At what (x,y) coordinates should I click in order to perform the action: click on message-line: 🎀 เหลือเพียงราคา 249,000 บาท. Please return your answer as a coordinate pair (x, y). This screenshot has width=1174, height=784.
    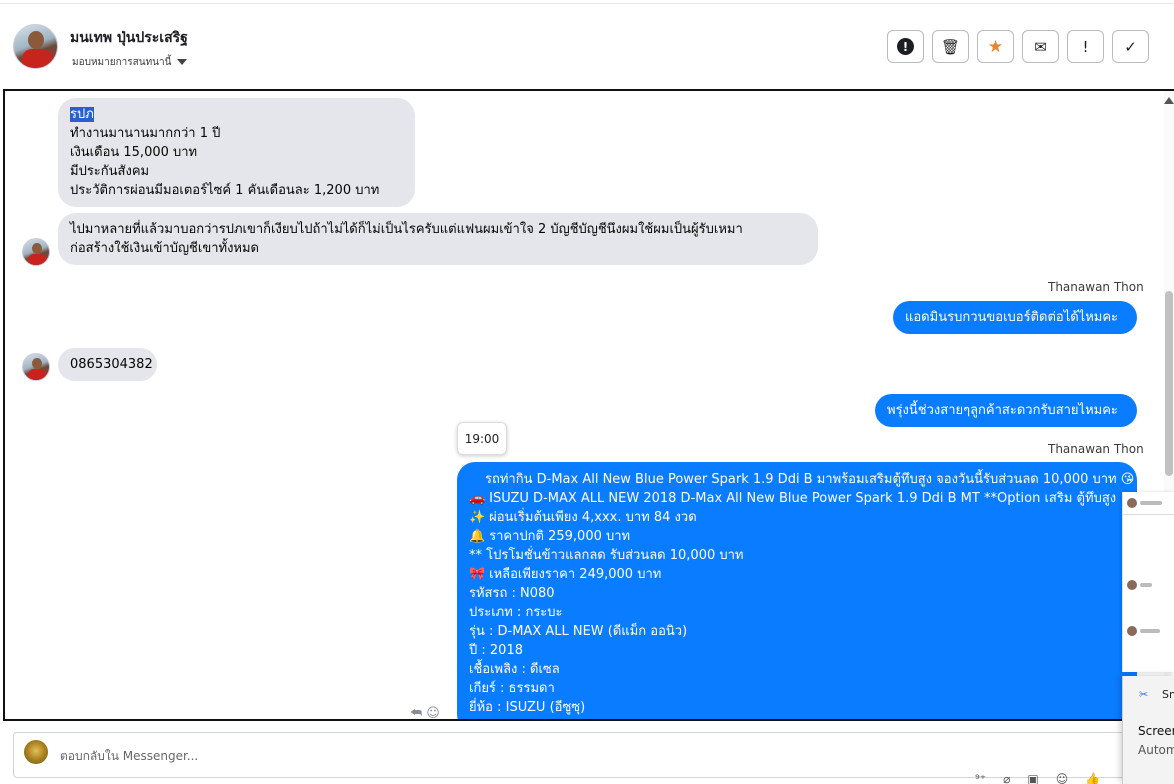
    Looking at the image, I should click on (797, 574).